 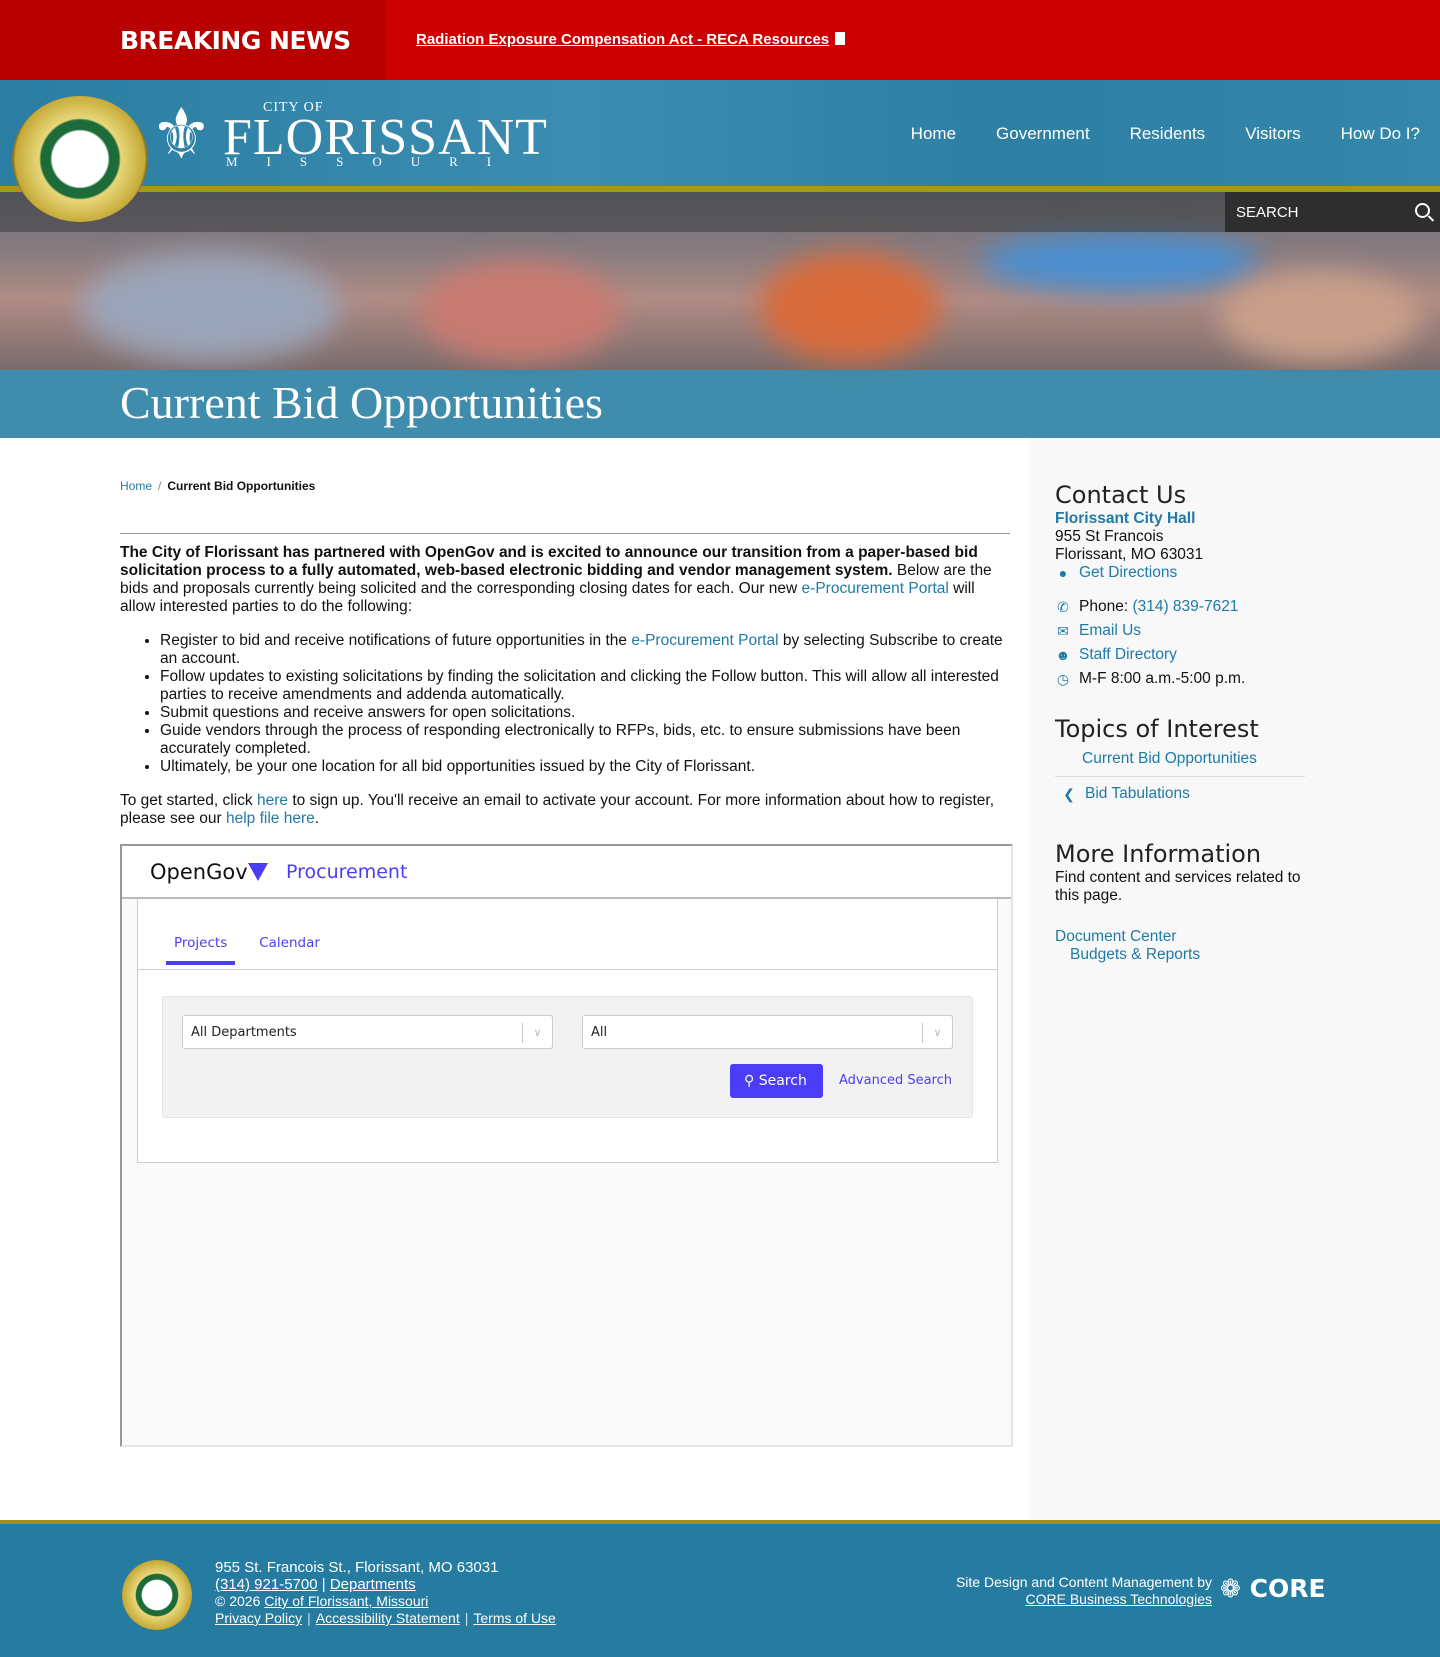 I want to click on nav-how-do-i: How Do I?, so click(x=1380, y=134).